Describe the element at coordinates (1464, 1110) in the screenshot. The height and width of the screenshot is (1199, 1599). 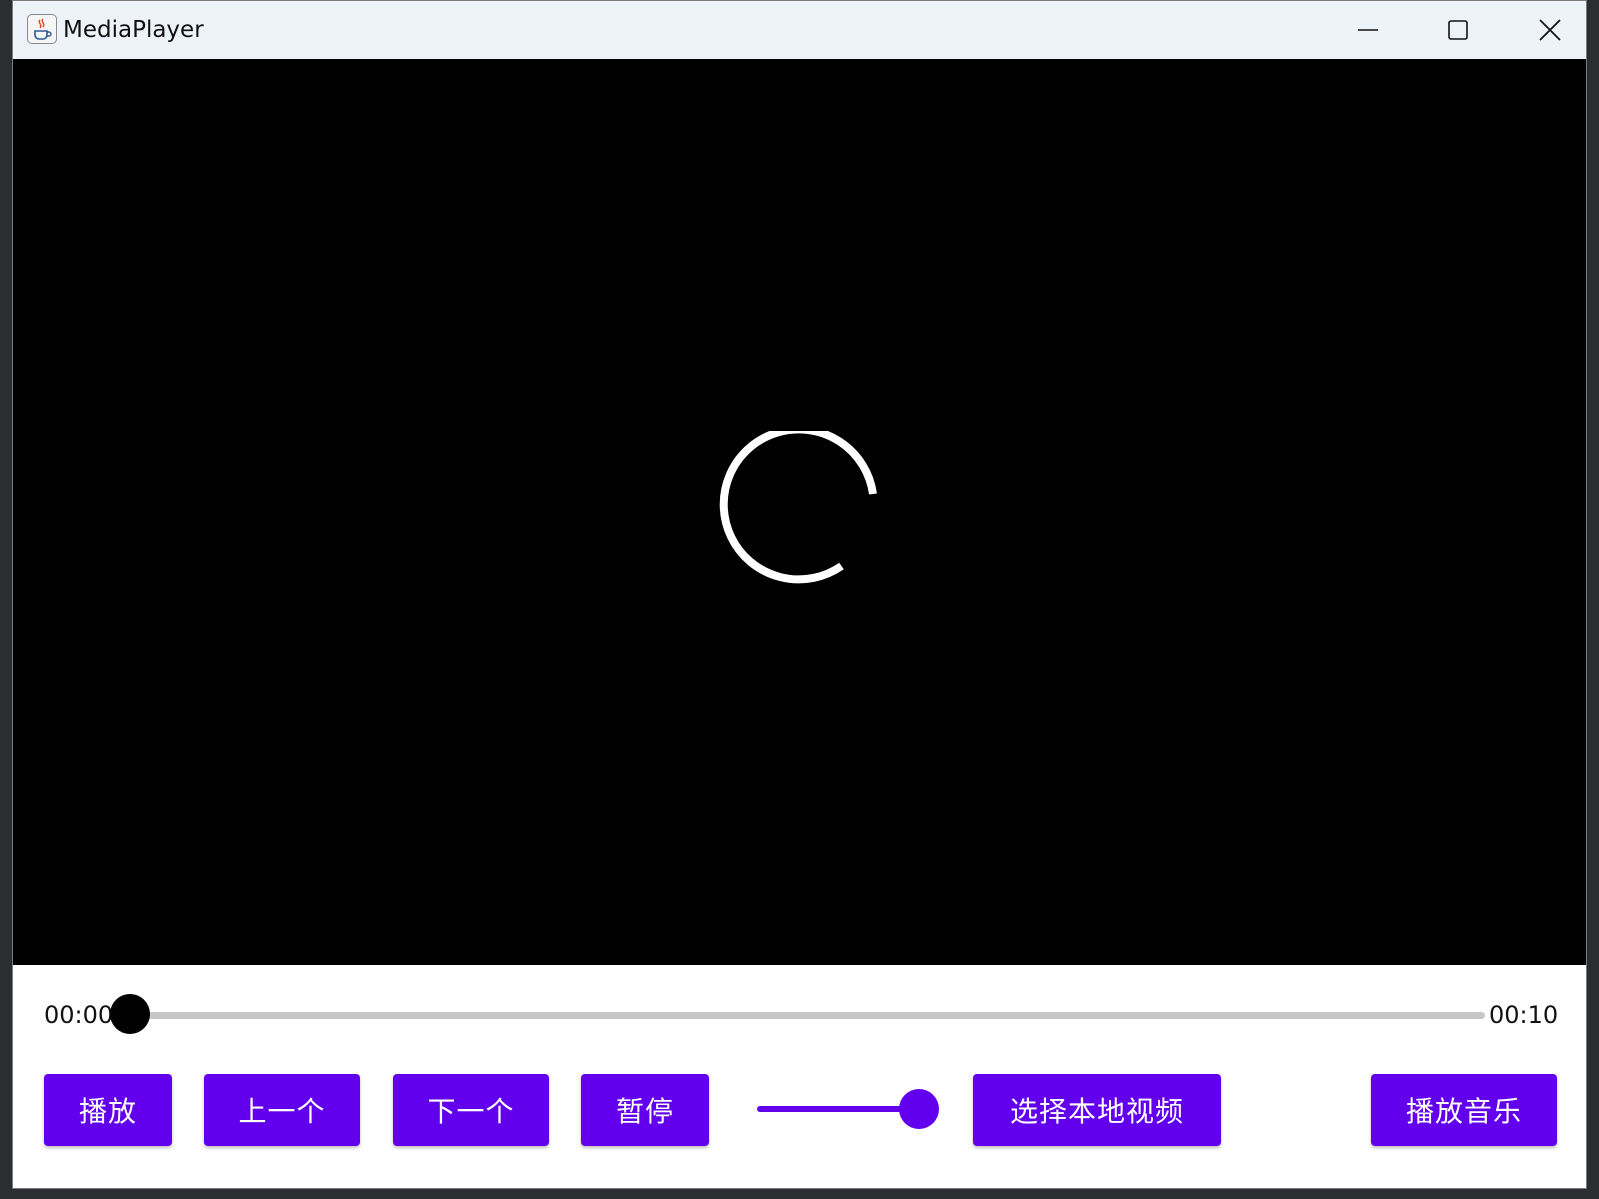
I see `play-music-button: 播放音乐` at that location.